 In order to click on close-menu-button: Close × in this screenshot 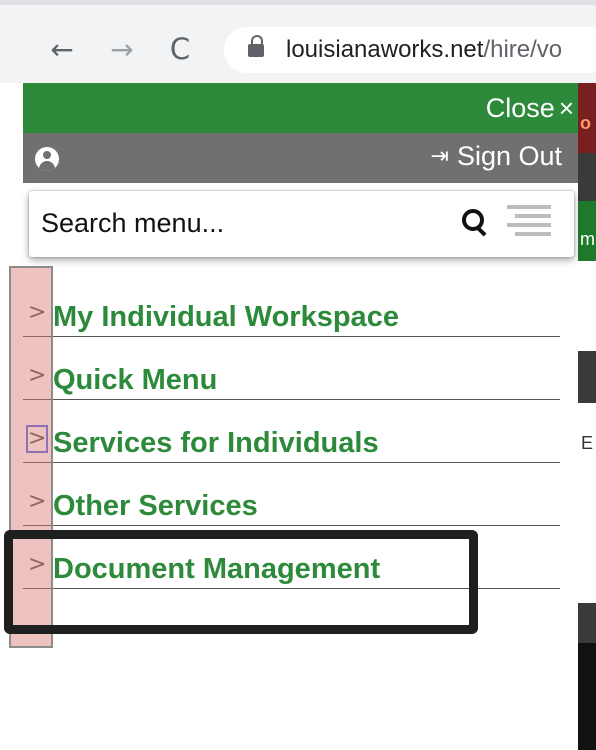, I will do `click(532, 108)`.